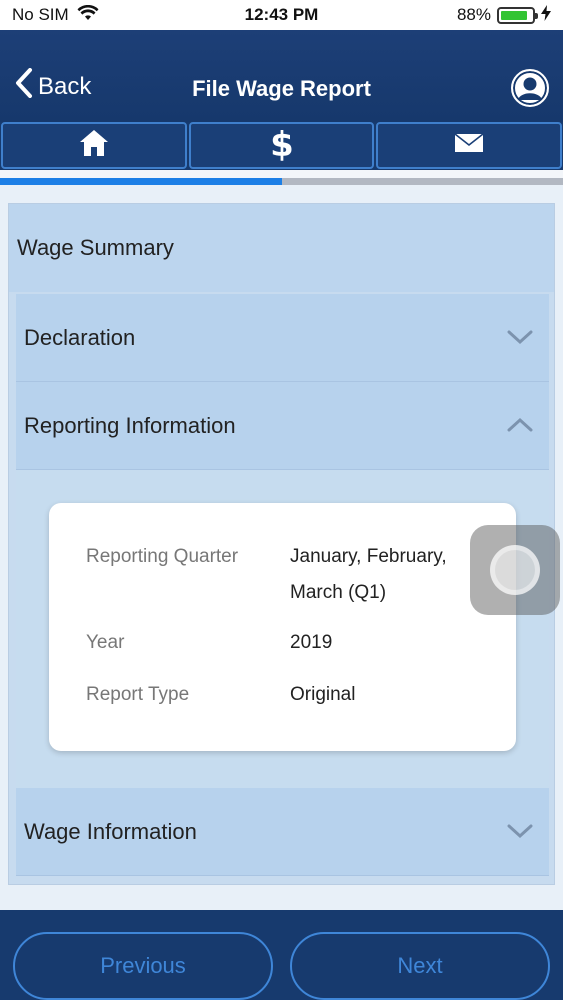 Image resolution: width=563 pixels, height=1000 pixels. I want to click on reporting-quarter-value-line1: January, February,, so click(368, 556).